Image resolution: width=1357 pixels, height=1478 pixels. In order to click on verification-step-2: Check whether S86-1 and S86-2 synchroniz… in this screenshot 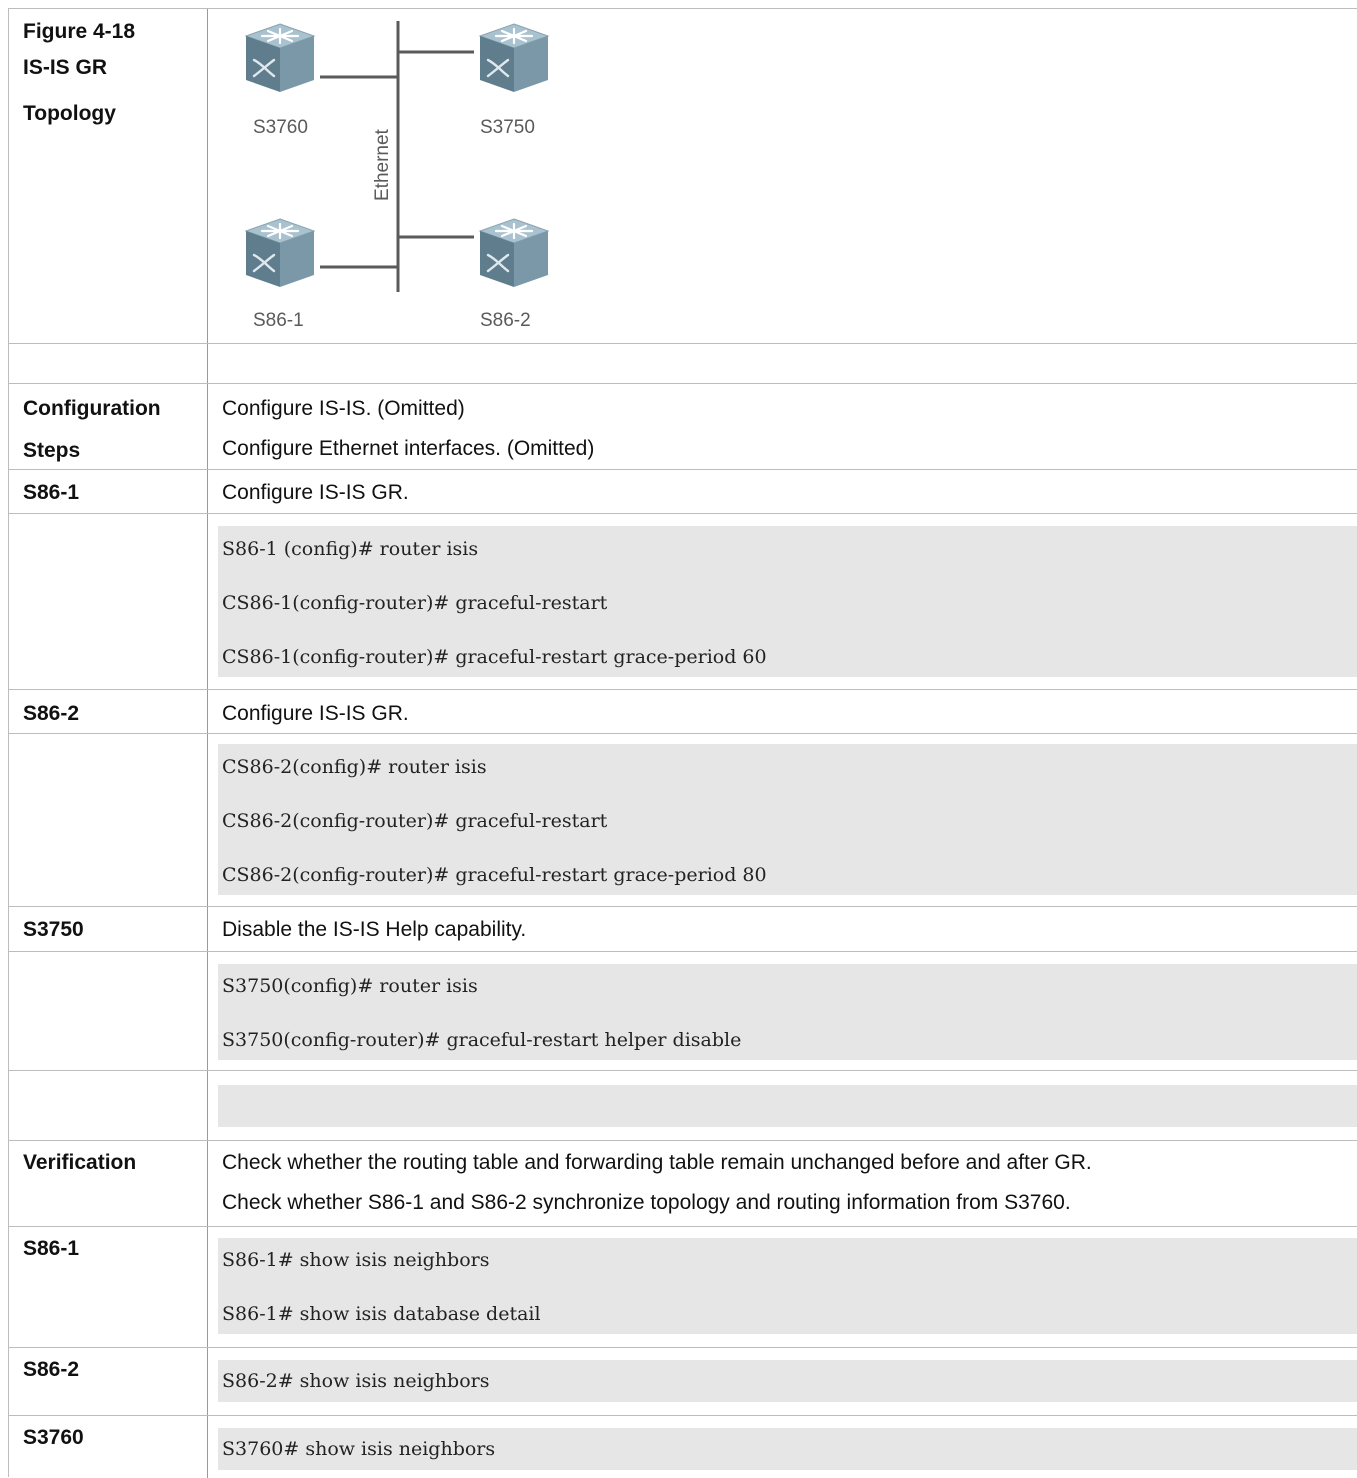, I will do `click(646, 1202)`.